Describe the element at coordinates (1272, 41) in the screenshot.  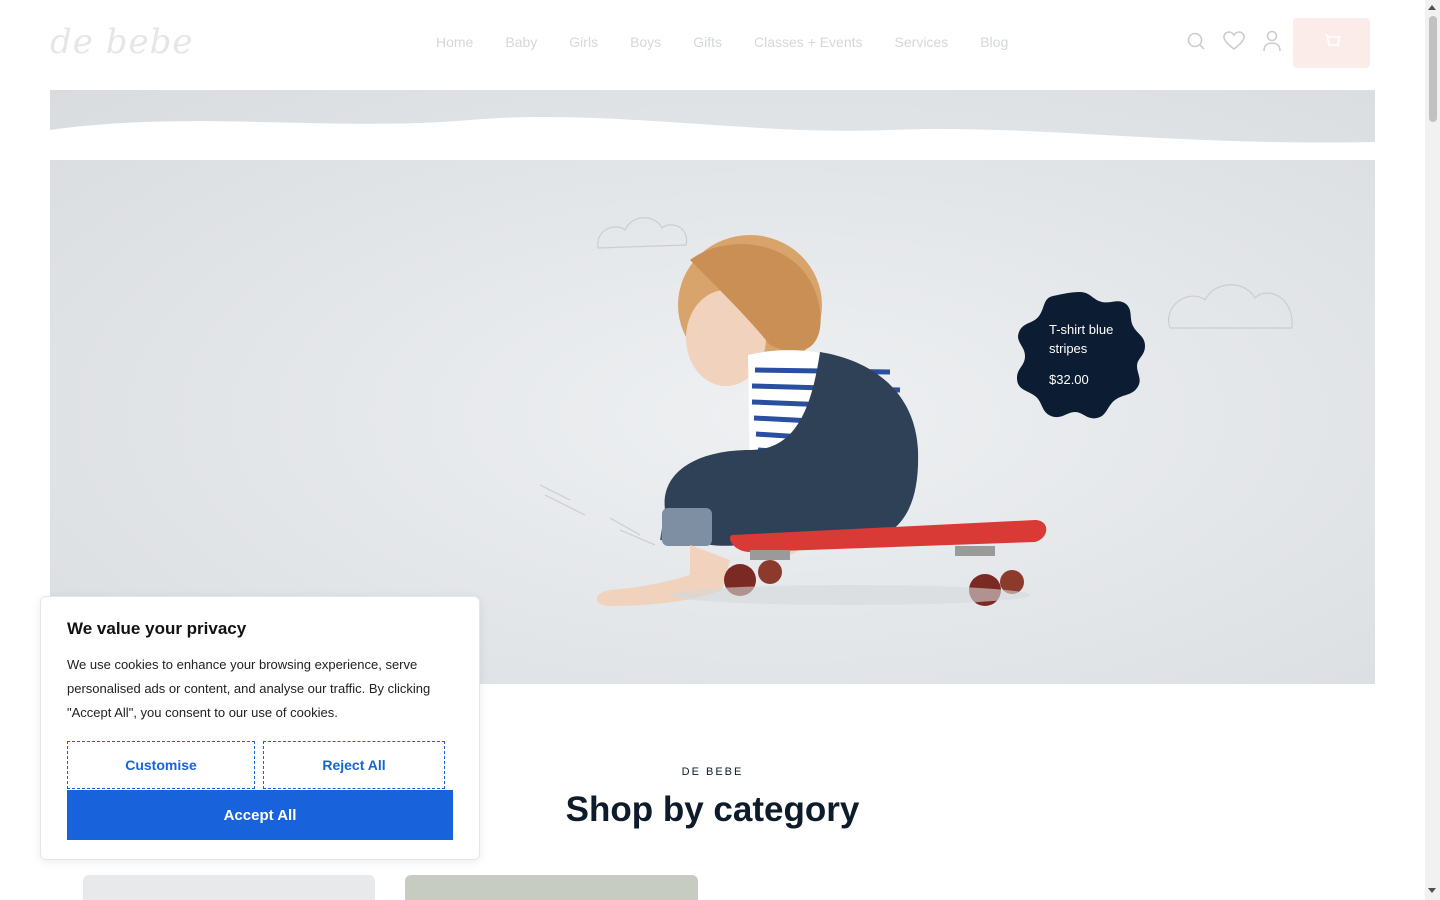
I see `user-icon` at that location.